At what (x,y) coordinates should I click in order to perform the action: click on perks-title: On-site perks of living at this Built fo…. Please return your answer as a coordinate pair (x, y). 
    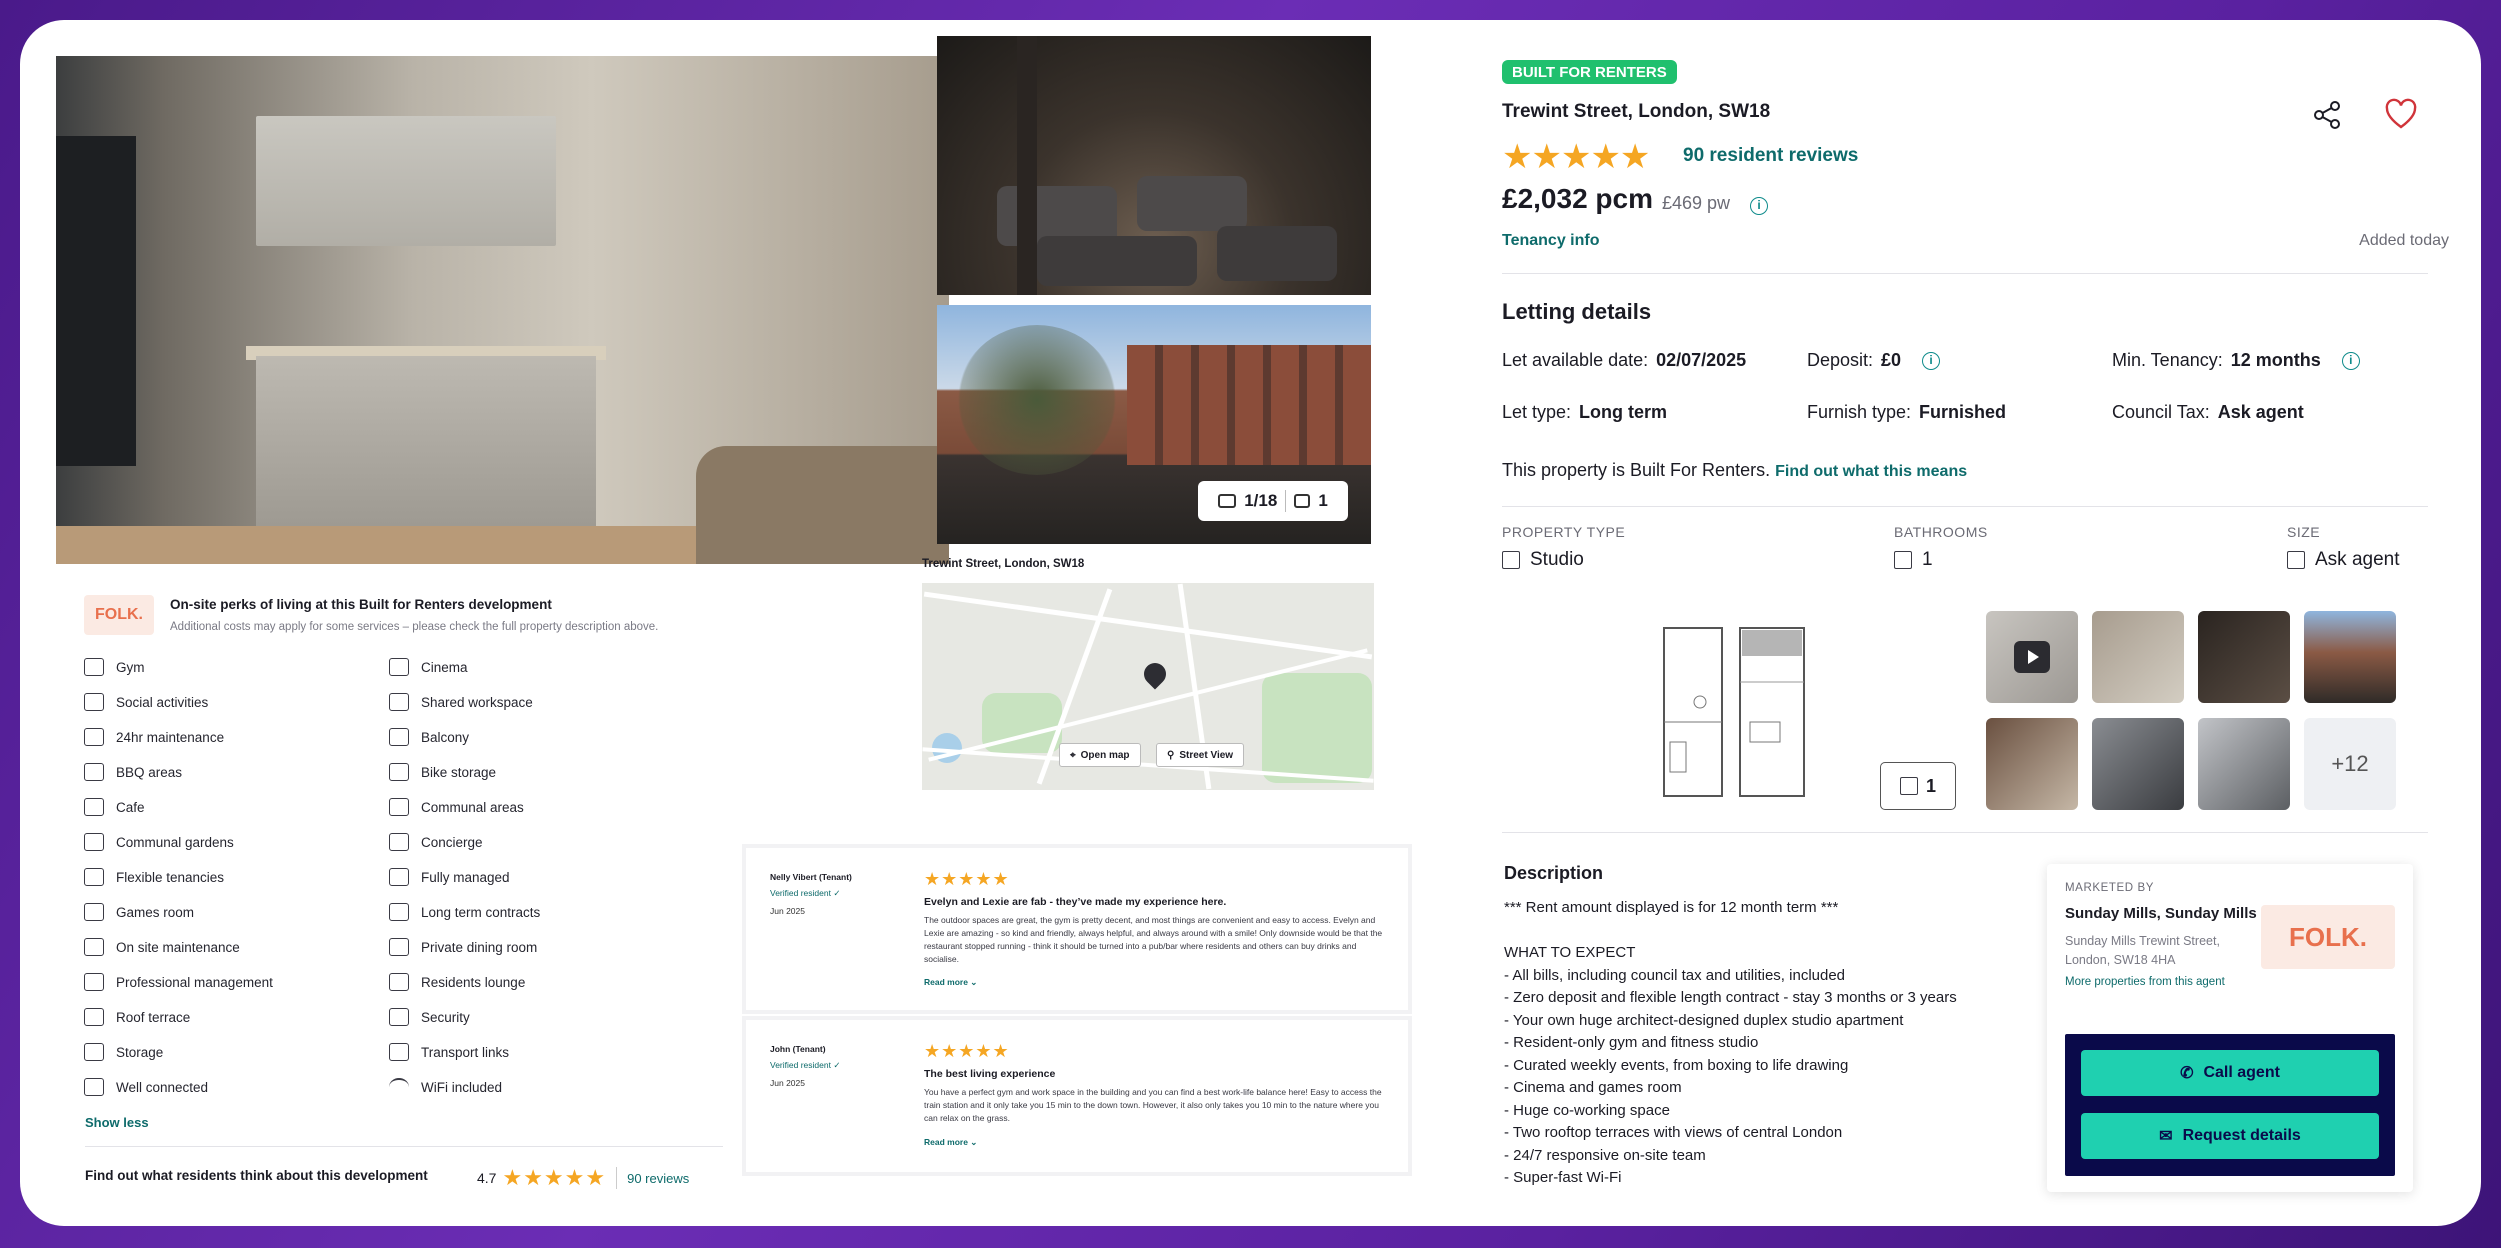
    Looking at the image, I should click on (361, 604).